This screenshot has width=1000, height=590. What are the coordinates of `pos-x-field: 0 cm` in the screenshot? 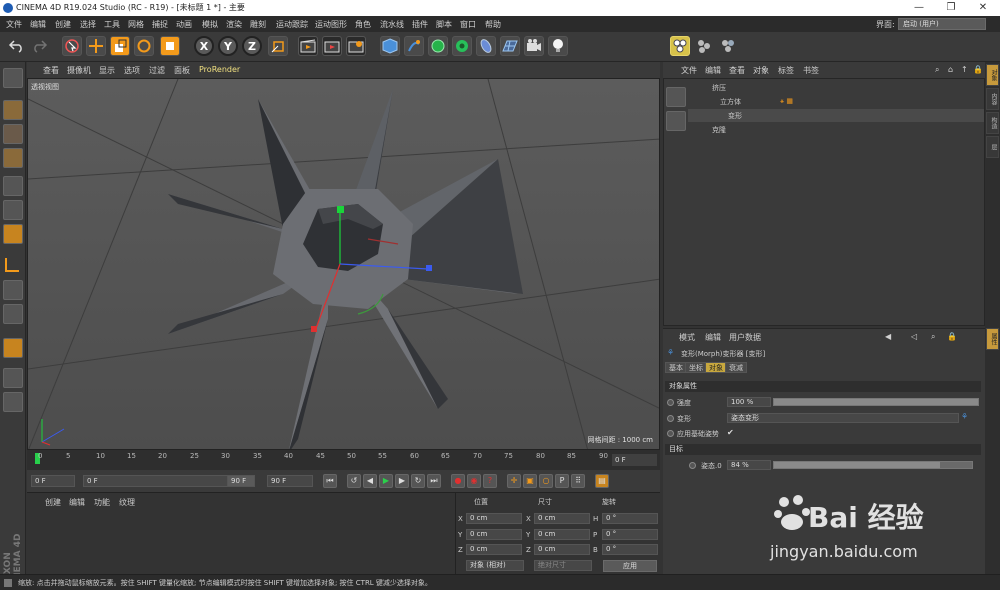 It's located at (494, 518).